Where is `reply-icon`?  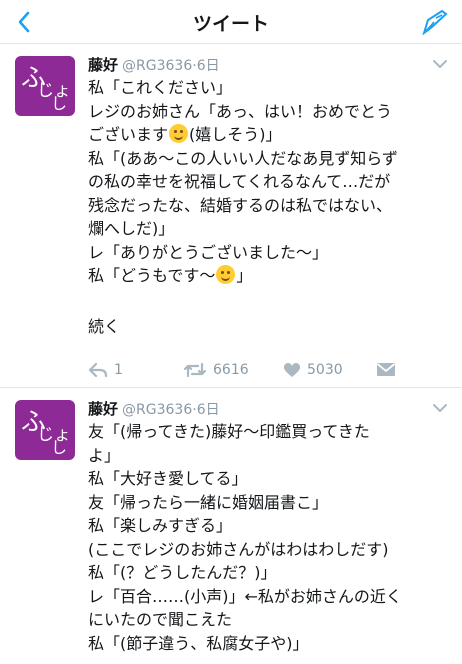
reply-icon is located at coordinates (98, 370).